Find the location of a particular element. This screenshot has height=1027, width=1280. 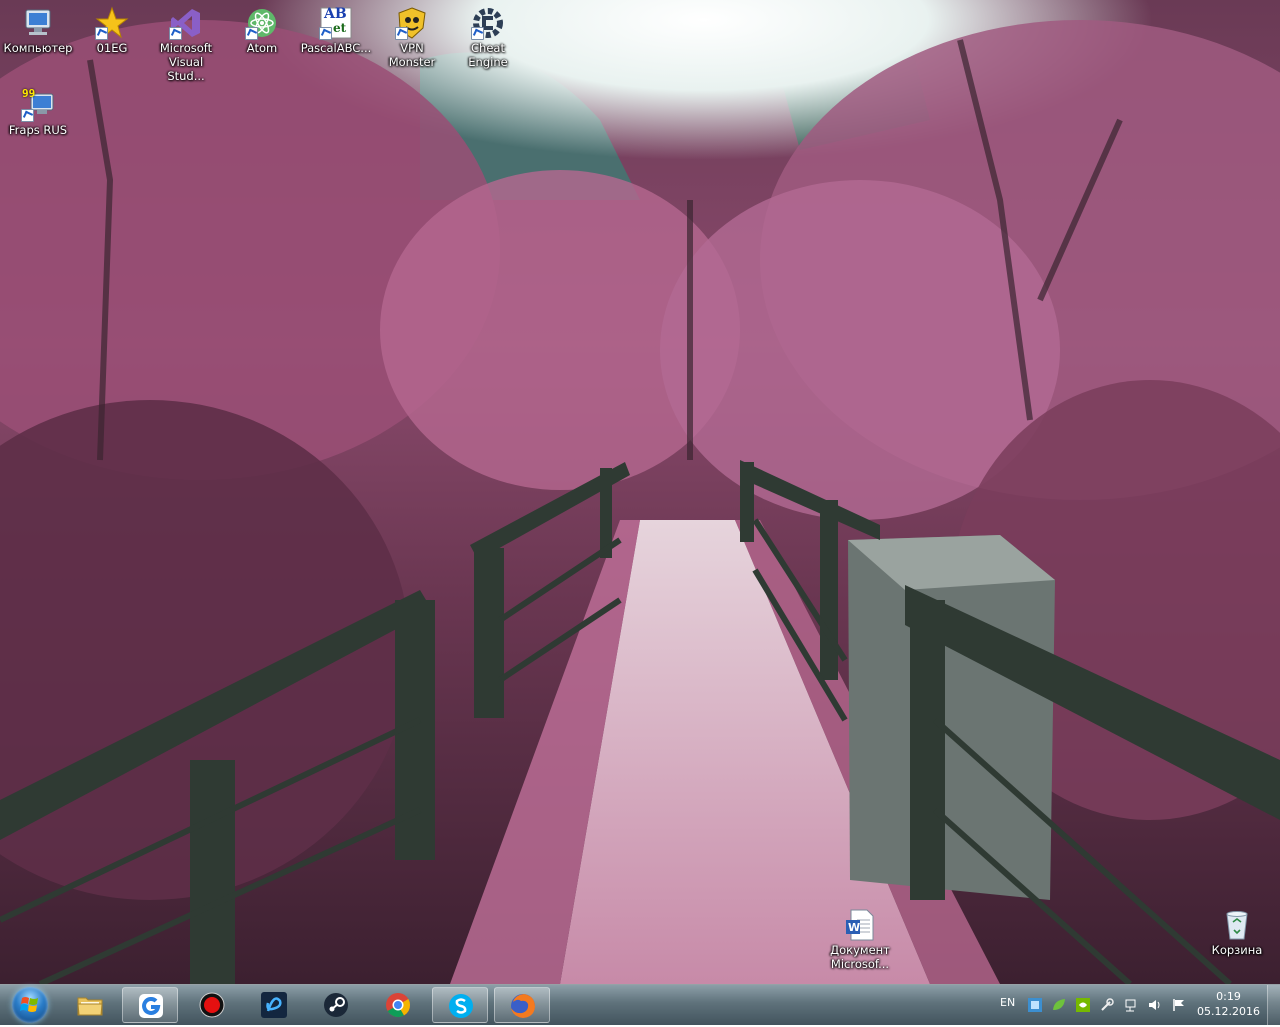

clock-time: 0:19 is located at coordinates (1228, 996).